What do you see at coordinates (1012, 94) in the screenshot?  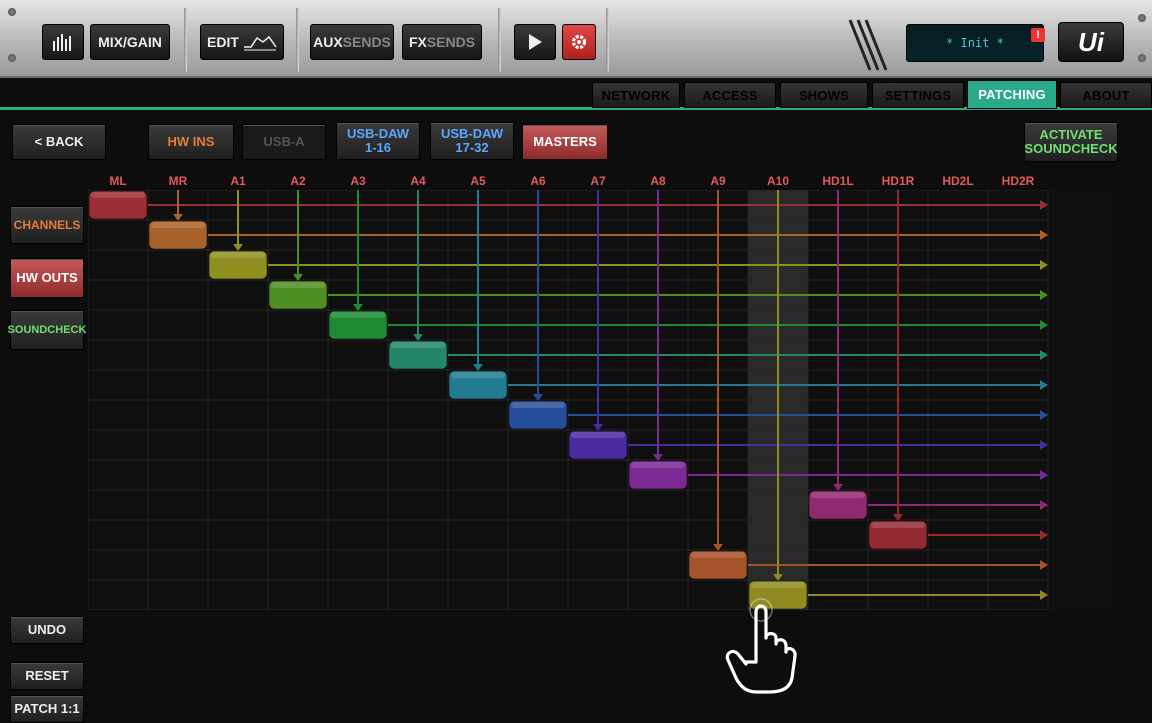 I see `tab-patching: PATCHING` at bounding box center [1012, 94].